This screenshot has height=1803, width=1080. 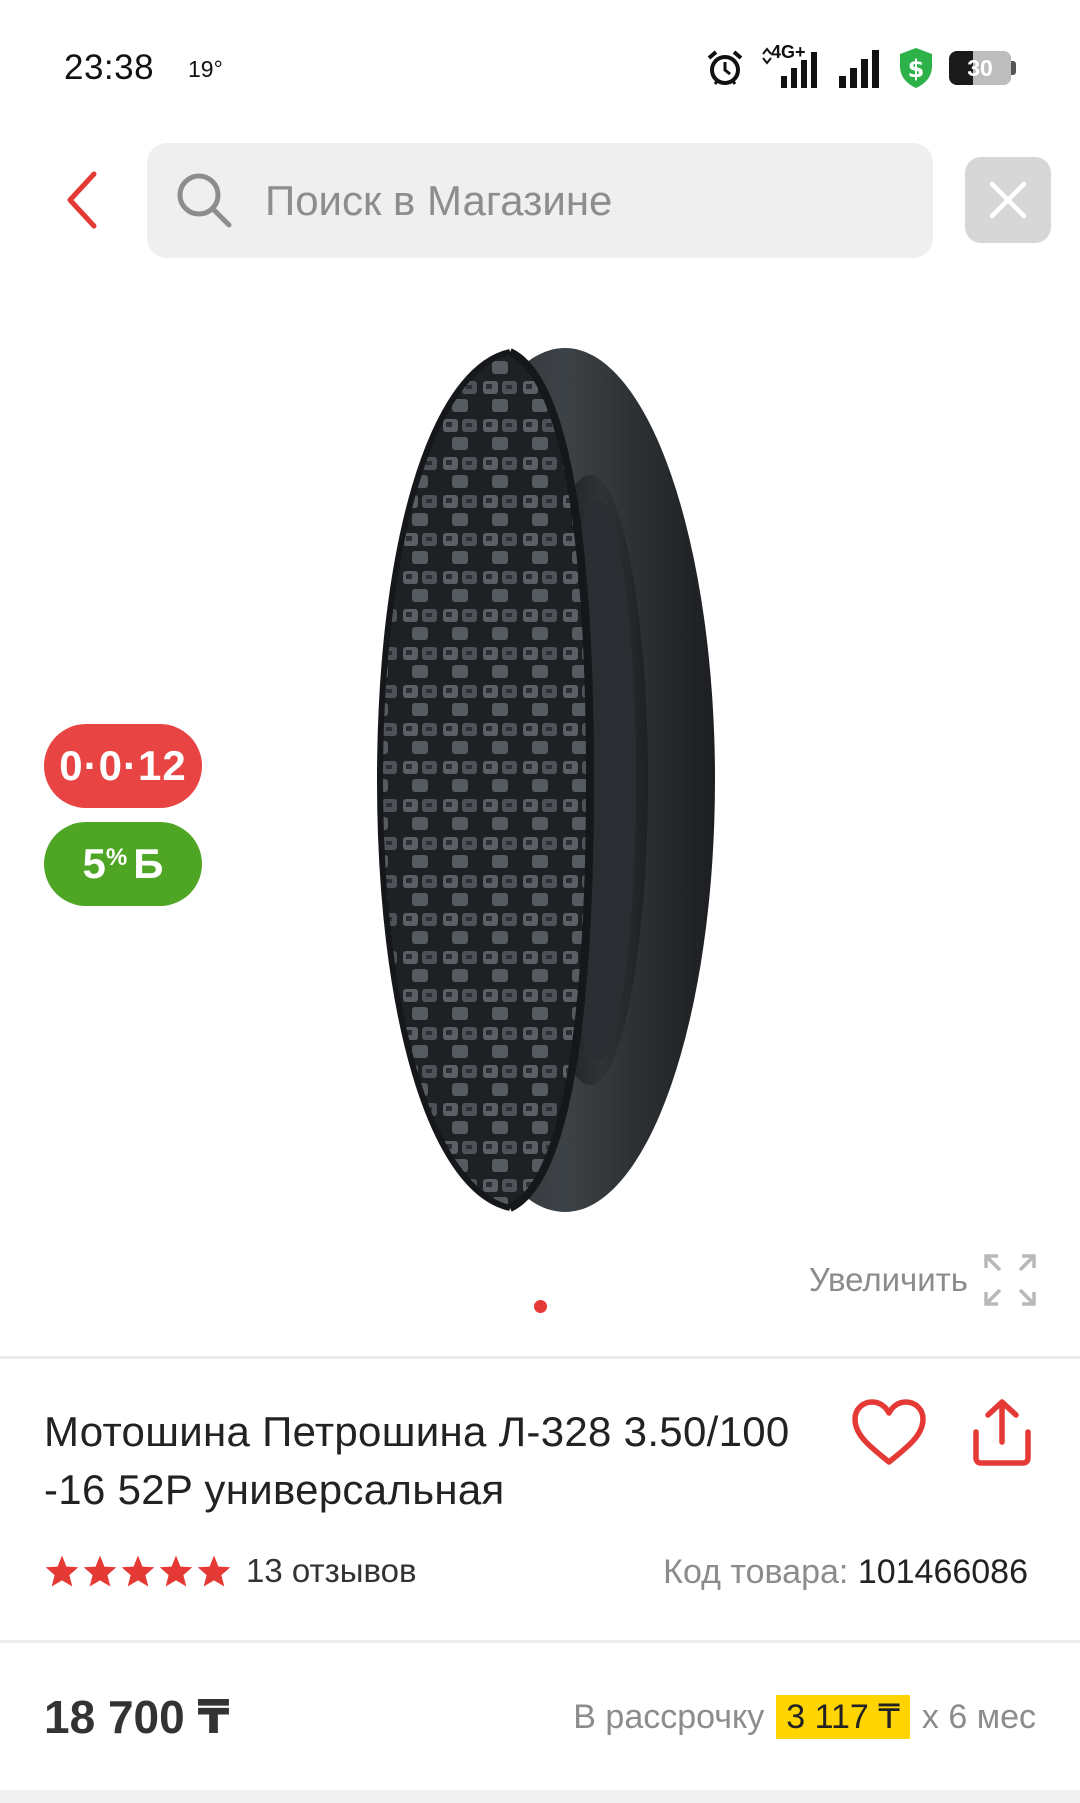 I want to click on bottom-strip, so click(x=540, y=1796).